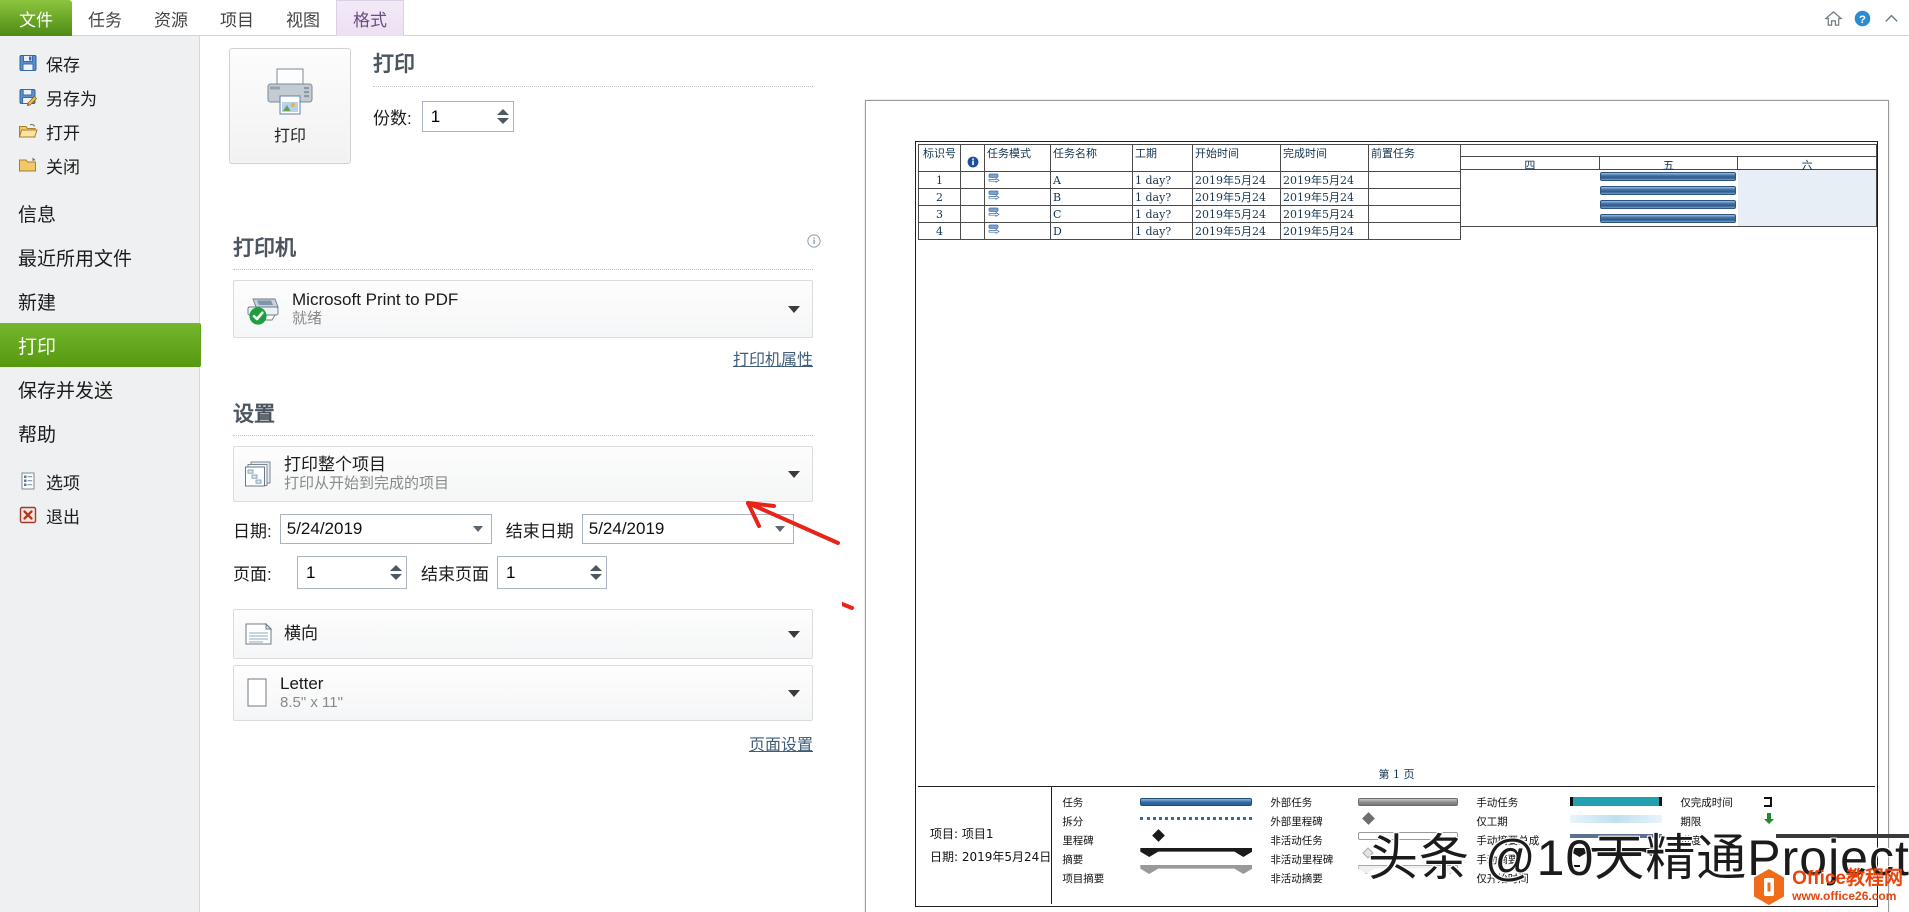 The width and height of the screenshot is (1909, 912). I want to click on tab-task: 任务, so click(105, 18).